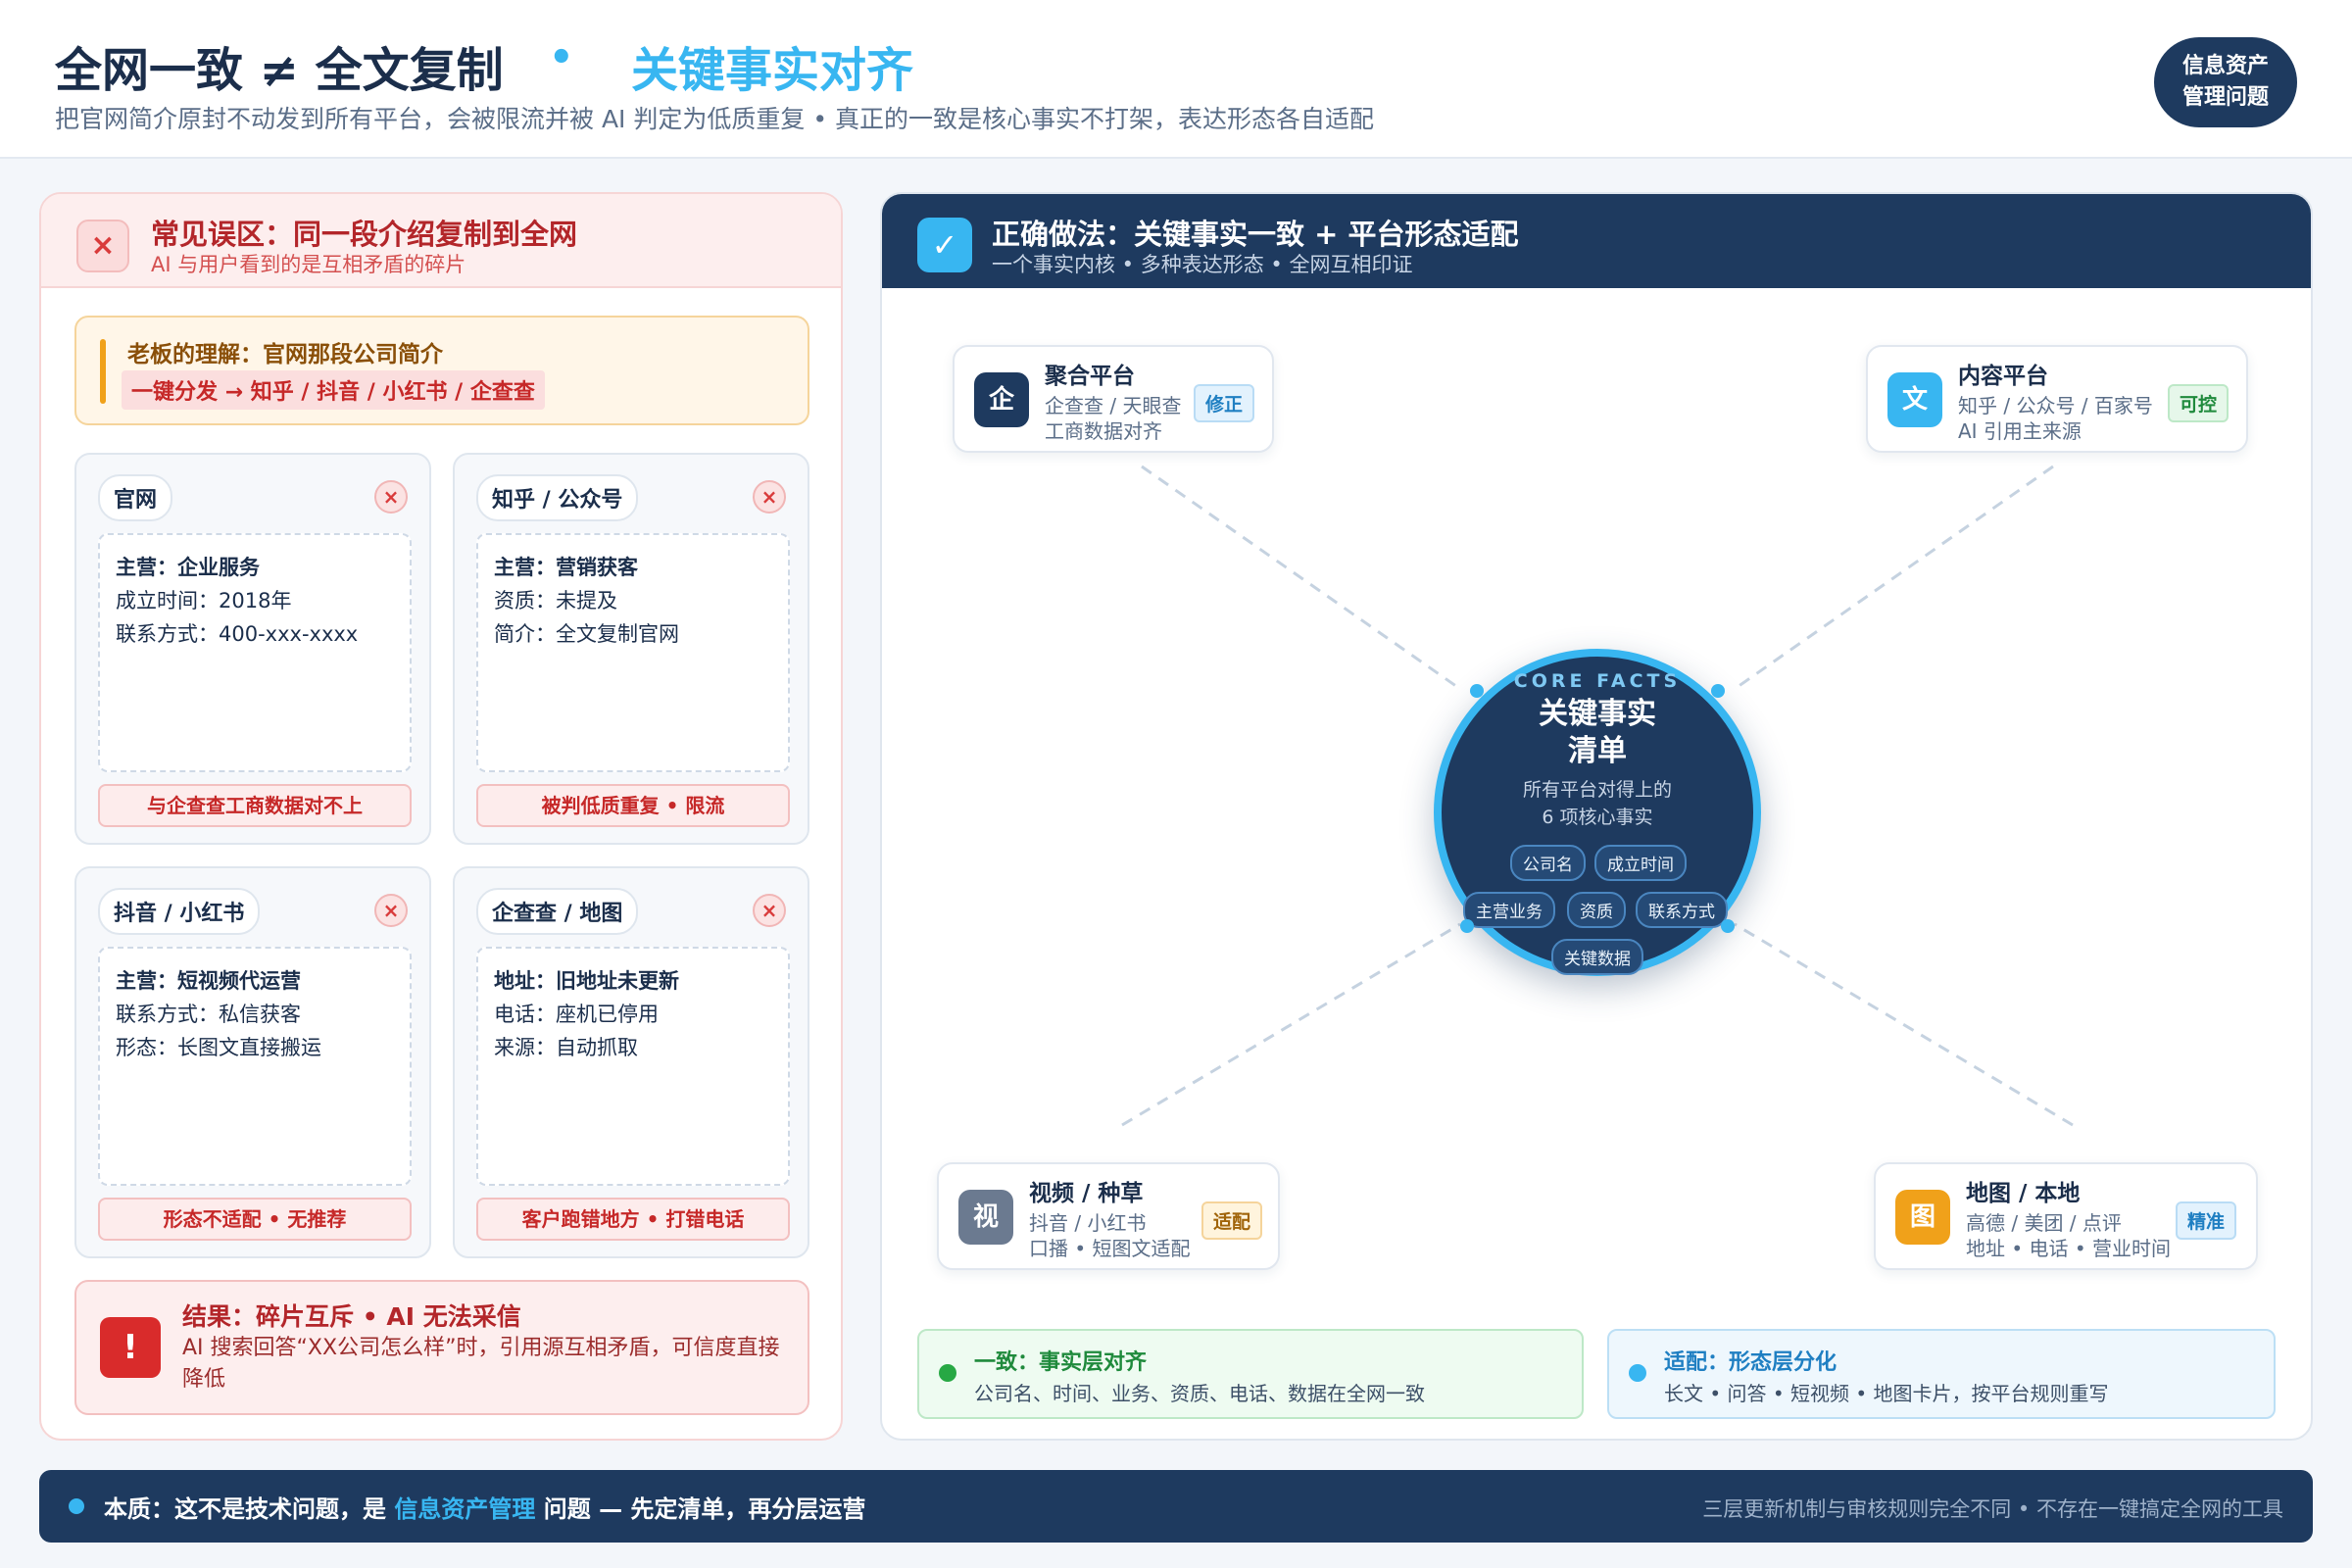  What do you see at coordinates (772, 70) in the screenshot?
I see `page-title-accent: 关键事实对齐` at bounding box center [772, 70].